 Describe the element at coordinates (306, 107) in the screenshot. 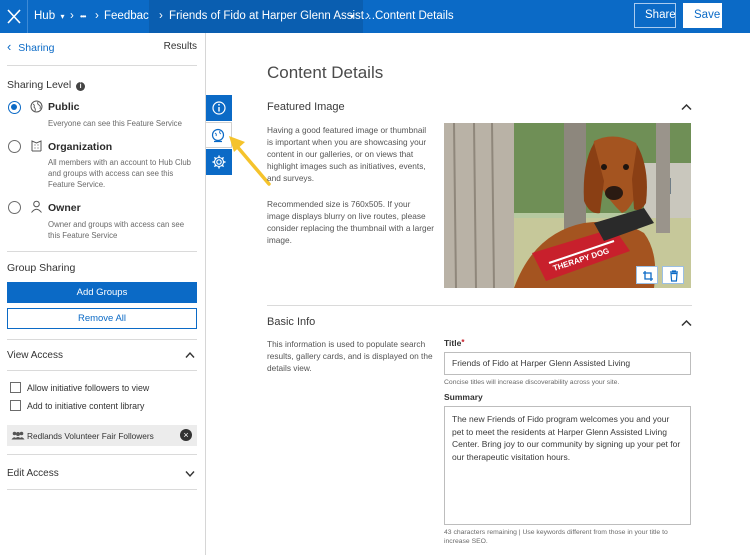

I see `featured-image-heading: Featured Image` at that location.